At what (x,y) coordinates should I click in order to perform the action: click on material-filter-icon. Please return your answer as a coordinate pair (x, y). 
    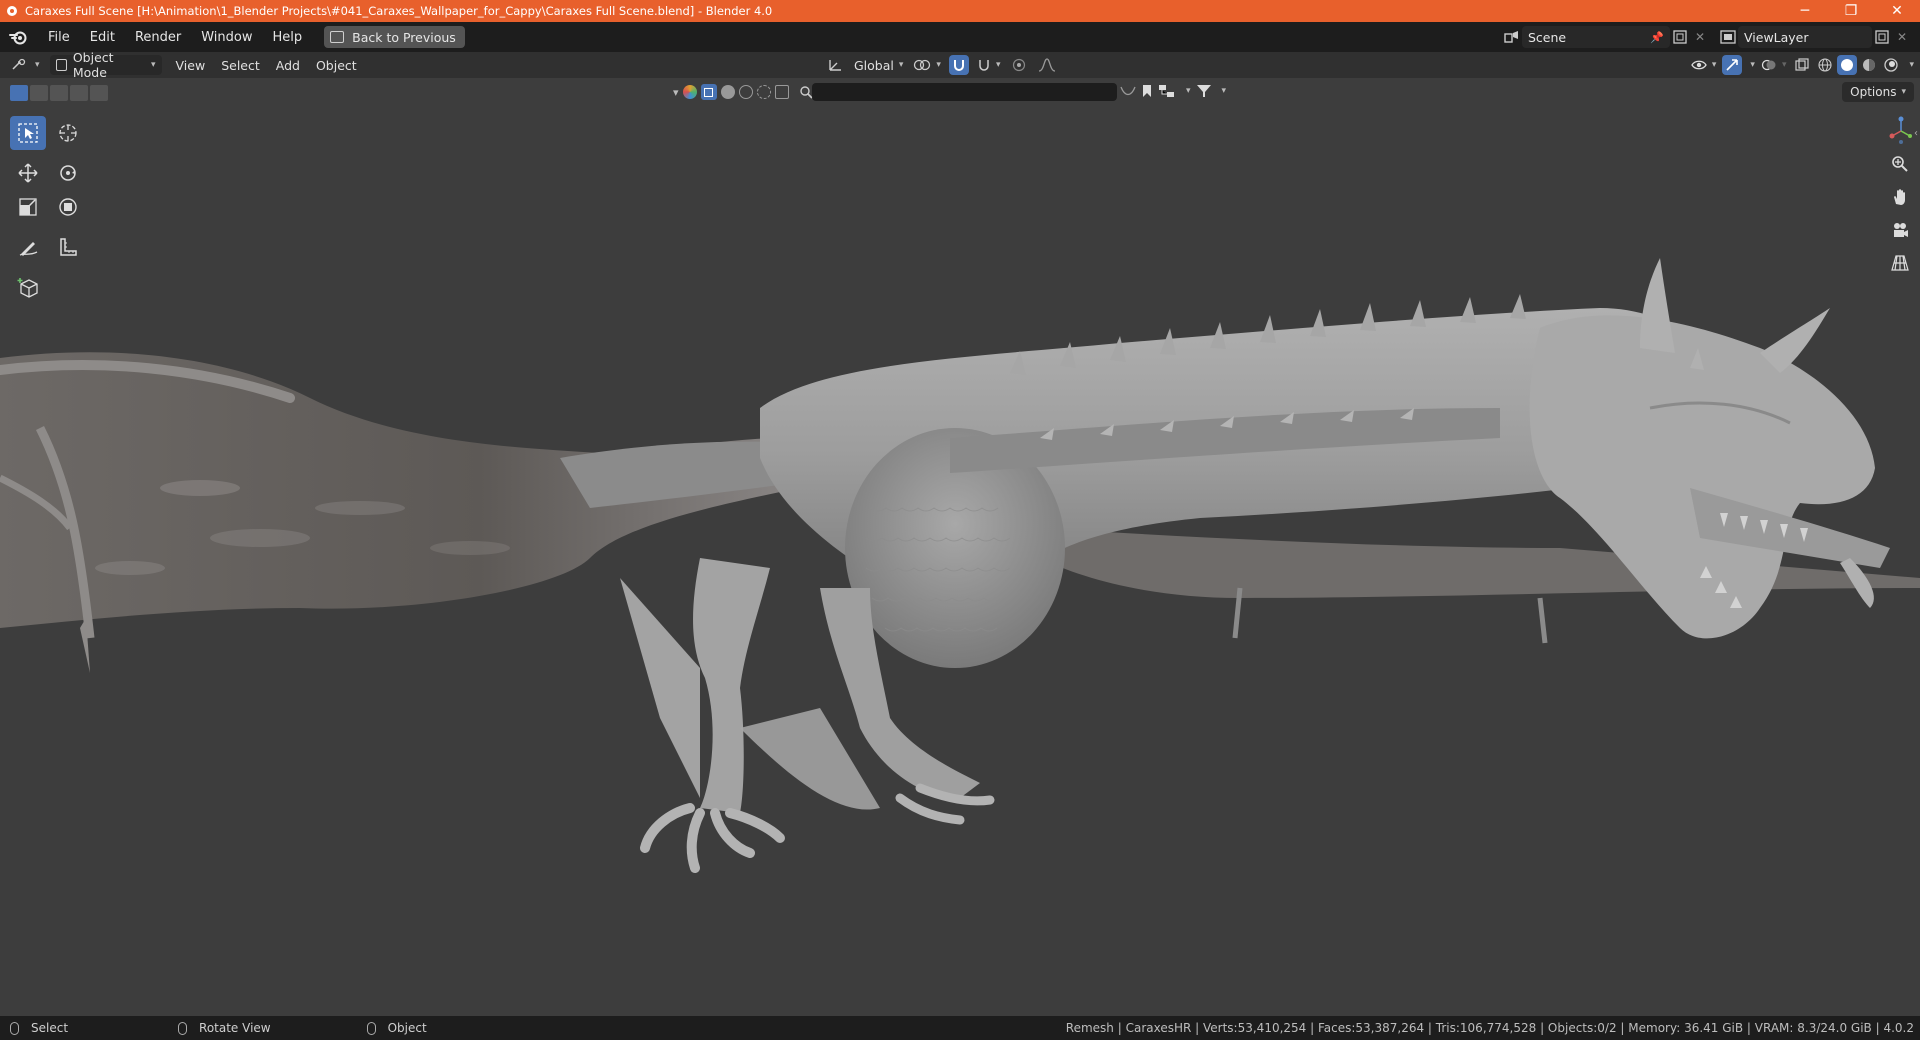
    Looking at the image, I should click on (727, 92).